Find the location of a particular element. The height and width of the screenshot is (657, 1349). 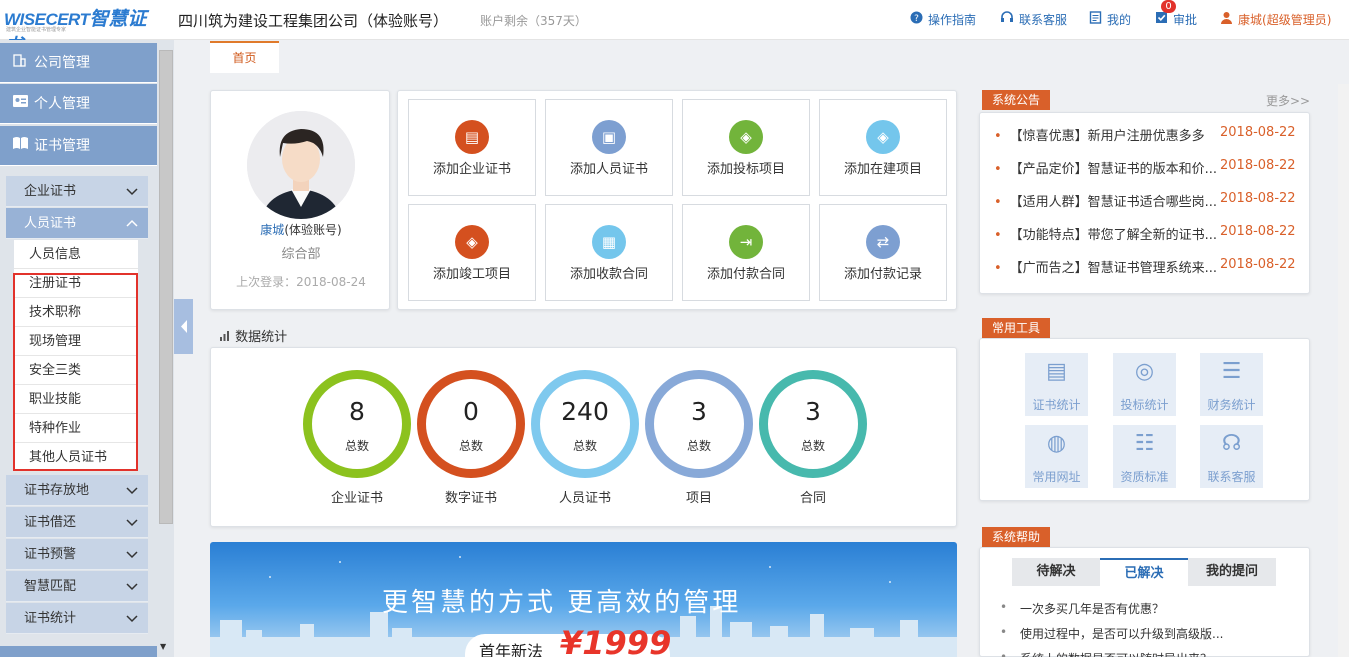

logo: WISECERT智慧证书 建筑企业智能证书管理专家 is located at coordinates (82, 30).